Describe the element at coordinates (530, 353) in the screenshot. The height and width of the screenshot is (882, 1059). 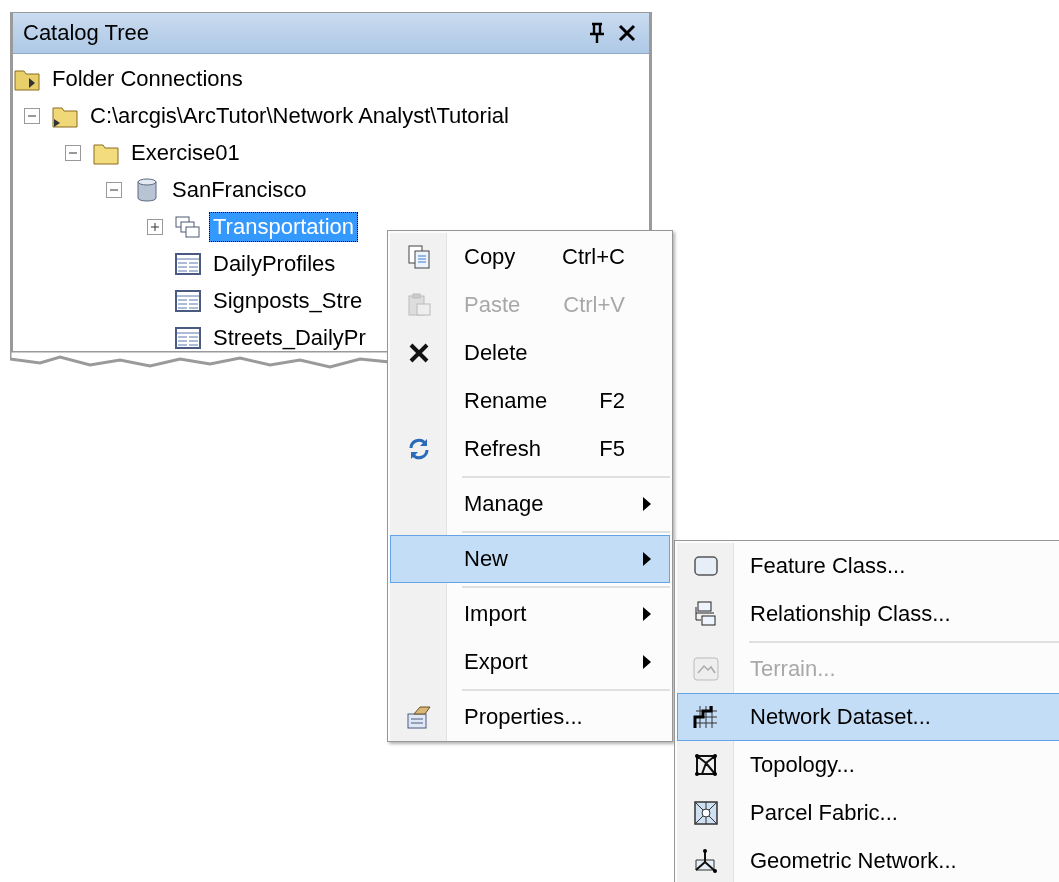
I see `menu-item: Delete` at that location.